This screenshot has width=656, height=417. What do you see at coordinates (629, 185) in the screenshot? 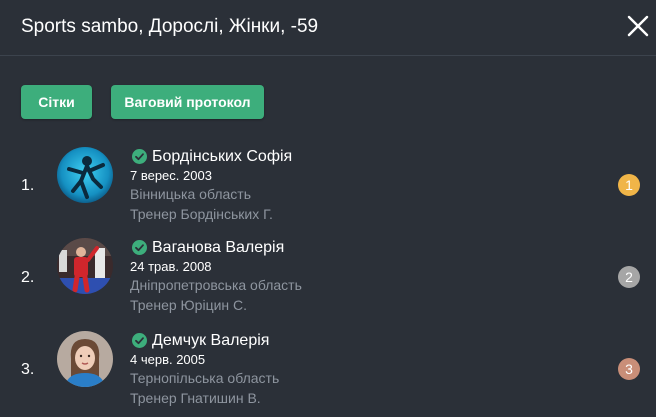
I see `gold-place-badge: 1` at bounding box center [629, 185].